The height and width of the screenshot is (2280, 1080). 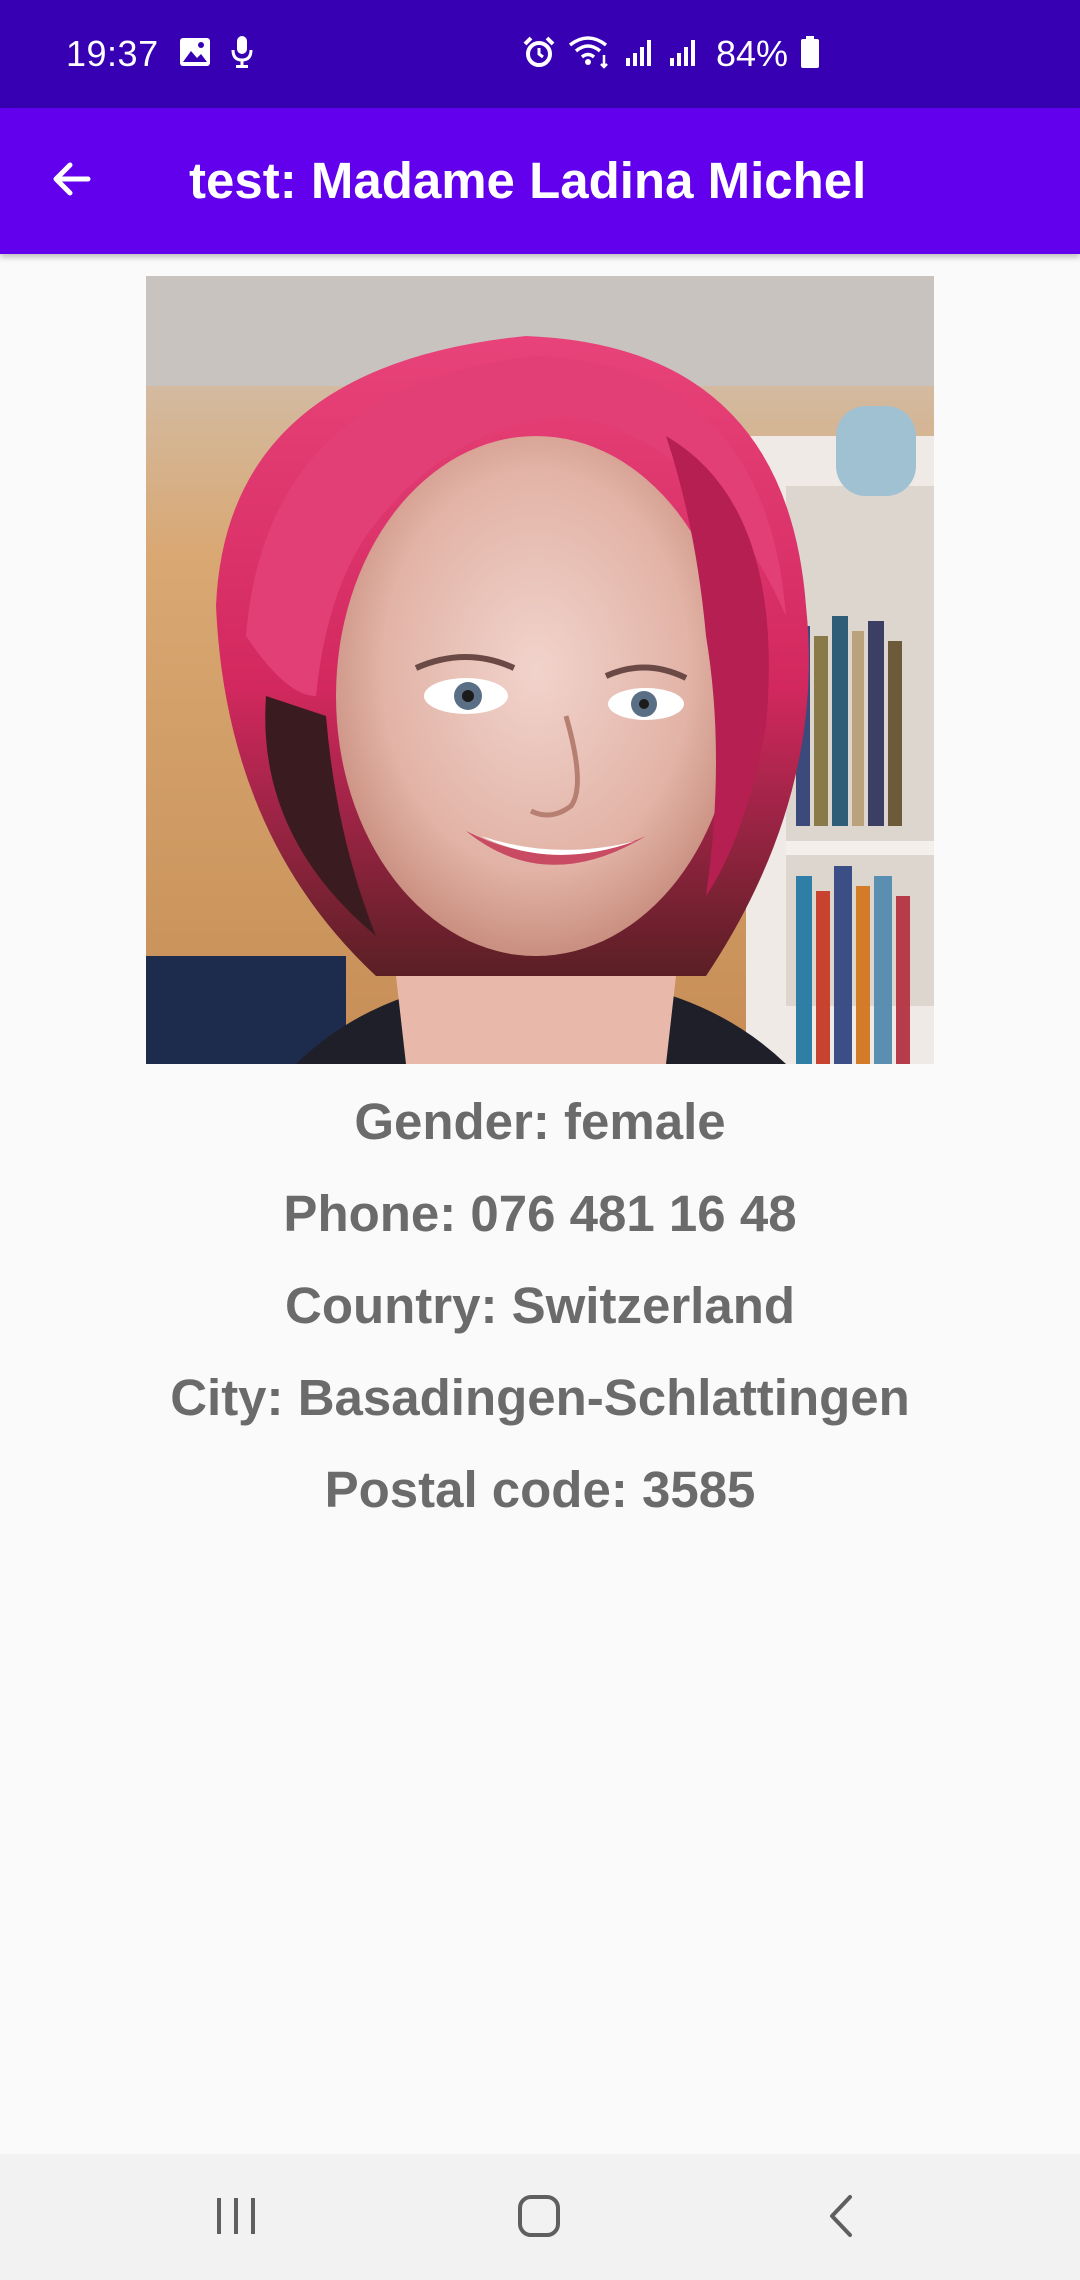 I want to click on home-button, so click(x=539, y=2218).